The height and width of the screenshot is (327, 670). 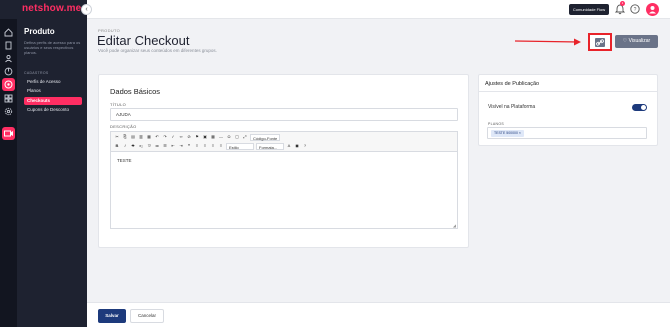 I want to click on sidebar-item-cupons-de-desconto: Cupons de Desconto, so click(x=53, y=110).